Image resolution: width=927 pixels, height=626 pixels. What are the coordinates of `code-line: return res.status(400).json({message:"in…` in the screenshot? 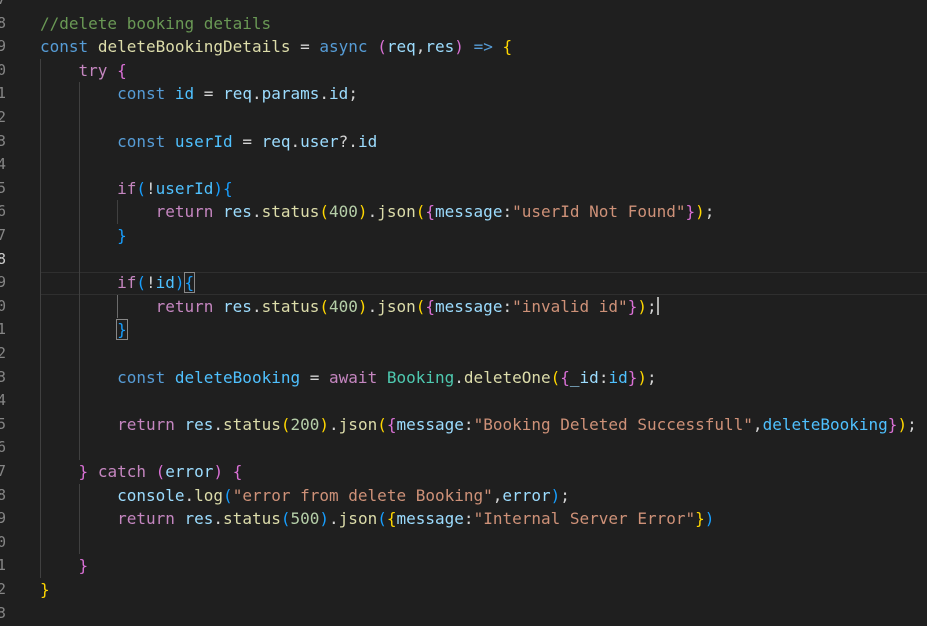 It's located at (349, 307).